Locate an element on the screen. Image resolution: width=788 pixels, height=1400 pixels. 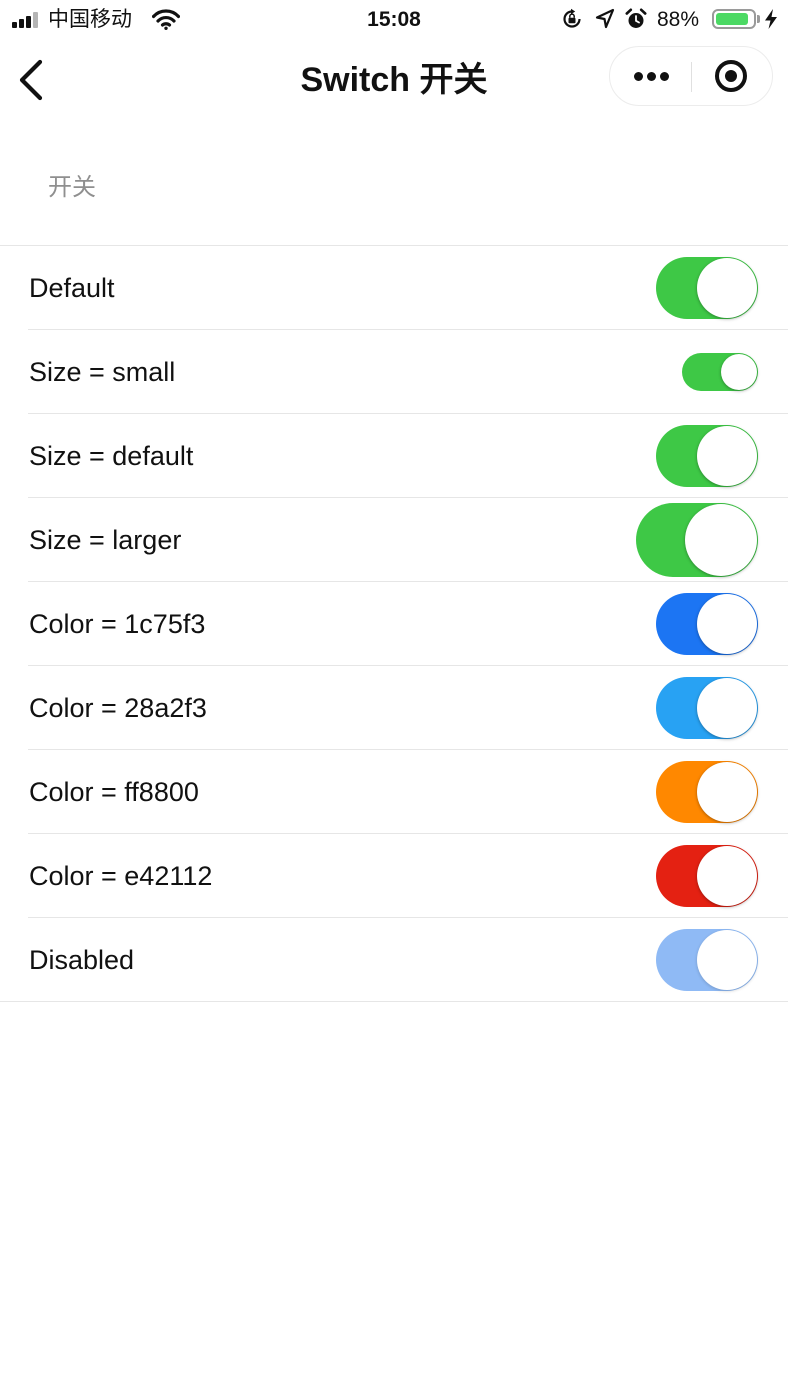
row-label: Color = 28a2f3 is located at coordinates (118, 708).